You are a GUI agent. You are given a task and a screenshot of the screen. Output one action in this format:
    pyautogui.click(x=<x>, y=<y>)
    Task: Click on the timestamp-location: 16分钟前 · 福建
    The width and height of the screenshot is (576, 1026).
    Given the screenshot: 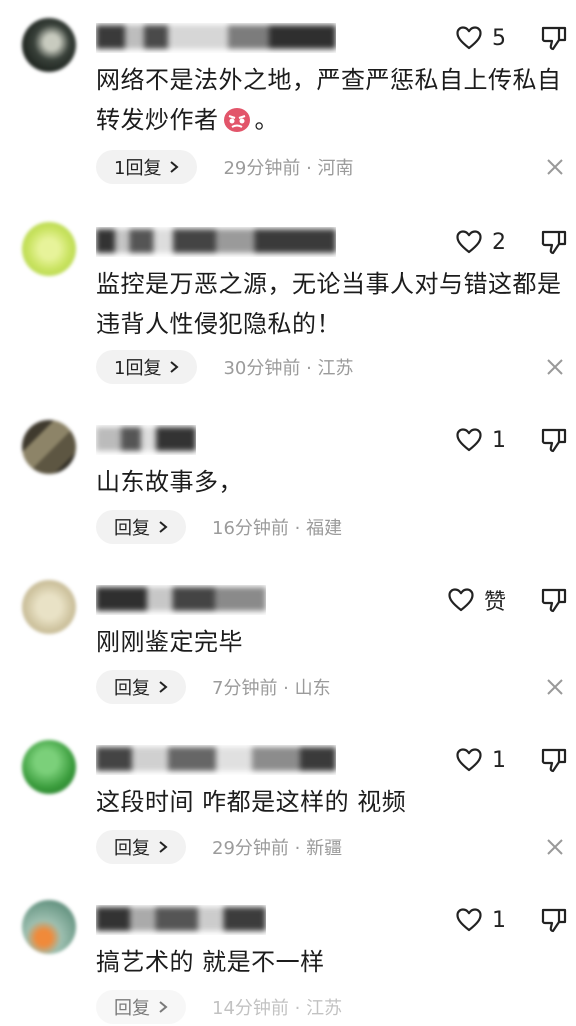 What is the action you would take?
    pyautogui.click(x=277, y=528)
    